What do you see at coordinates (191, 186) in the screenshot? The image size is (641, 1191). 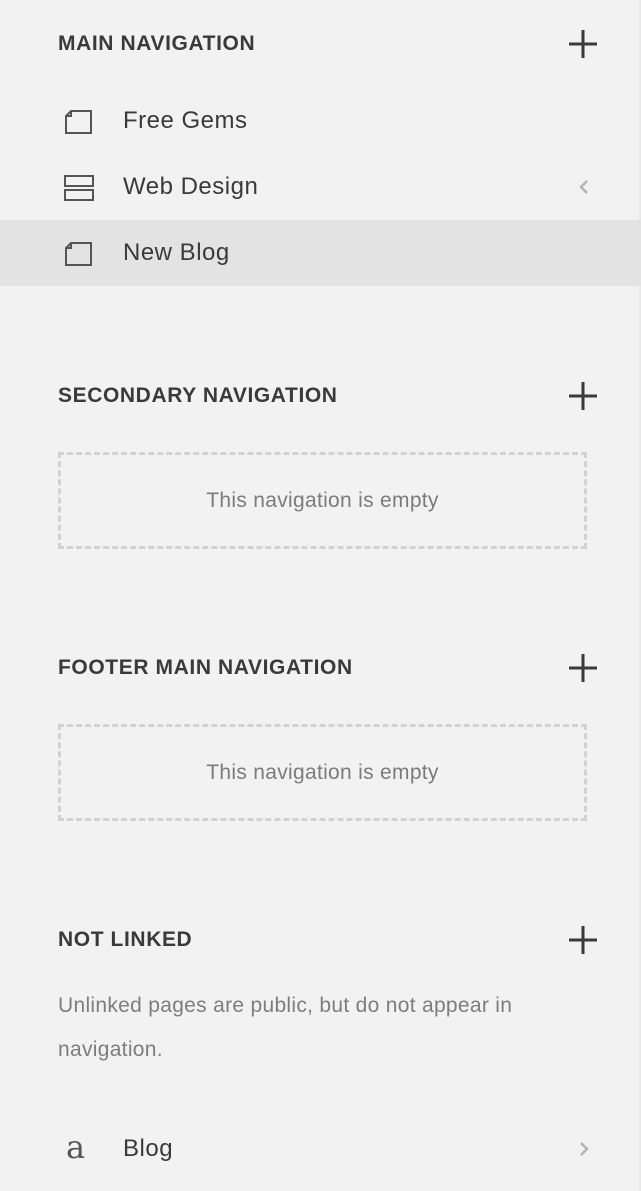 I see `nav-item-label: Web Design` at bounding box center [191, 186].